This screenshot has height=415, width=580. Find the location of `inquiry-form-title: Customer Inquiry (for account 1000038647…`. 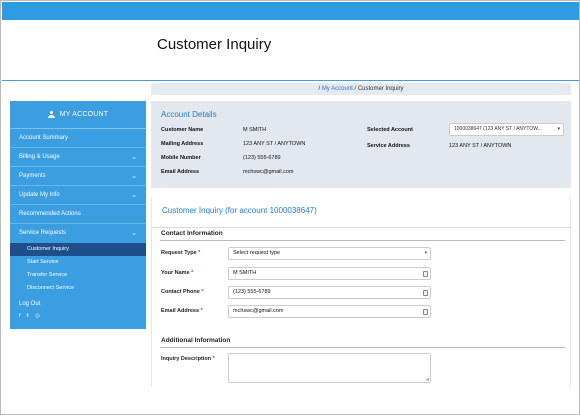

inquiry-form-title: Customer Inquiry (for account 1000038647… is located at coordinates (239, 210).